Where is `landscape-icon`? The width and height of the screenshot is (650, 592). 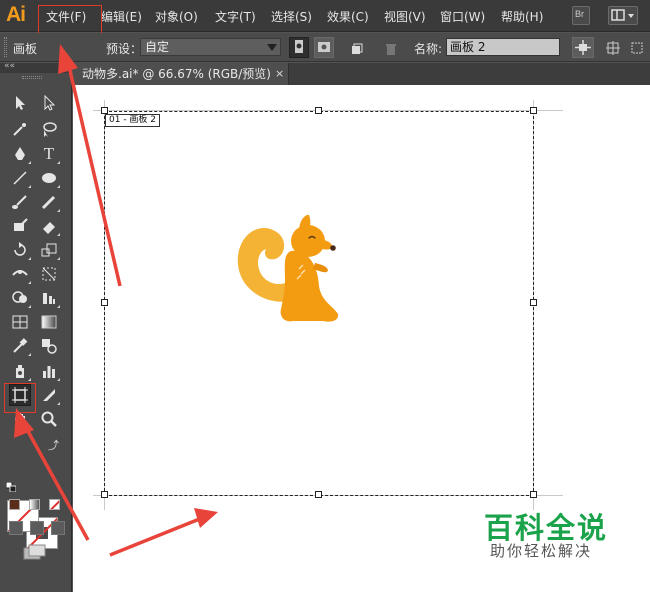
landscape-icon is located at coordinates (324, 47).